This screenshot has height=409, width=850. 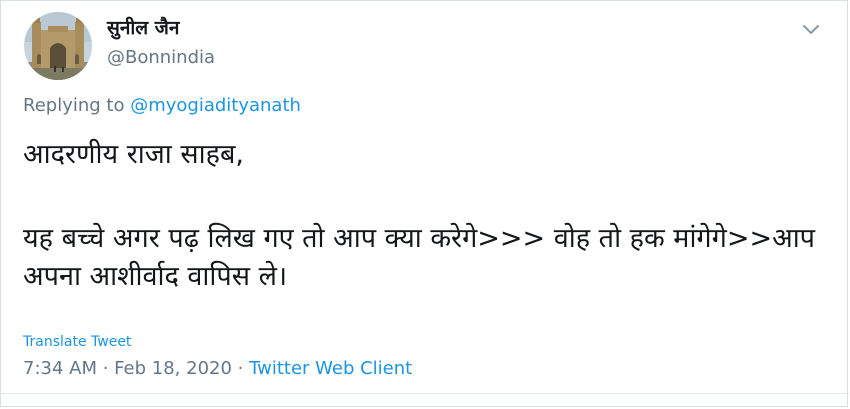 What do you see at coordinates (133, 154) in the screenshot?
I see `tweet-text-line: आदरणीय राजा साहब,` at bounding box center [133, 154].